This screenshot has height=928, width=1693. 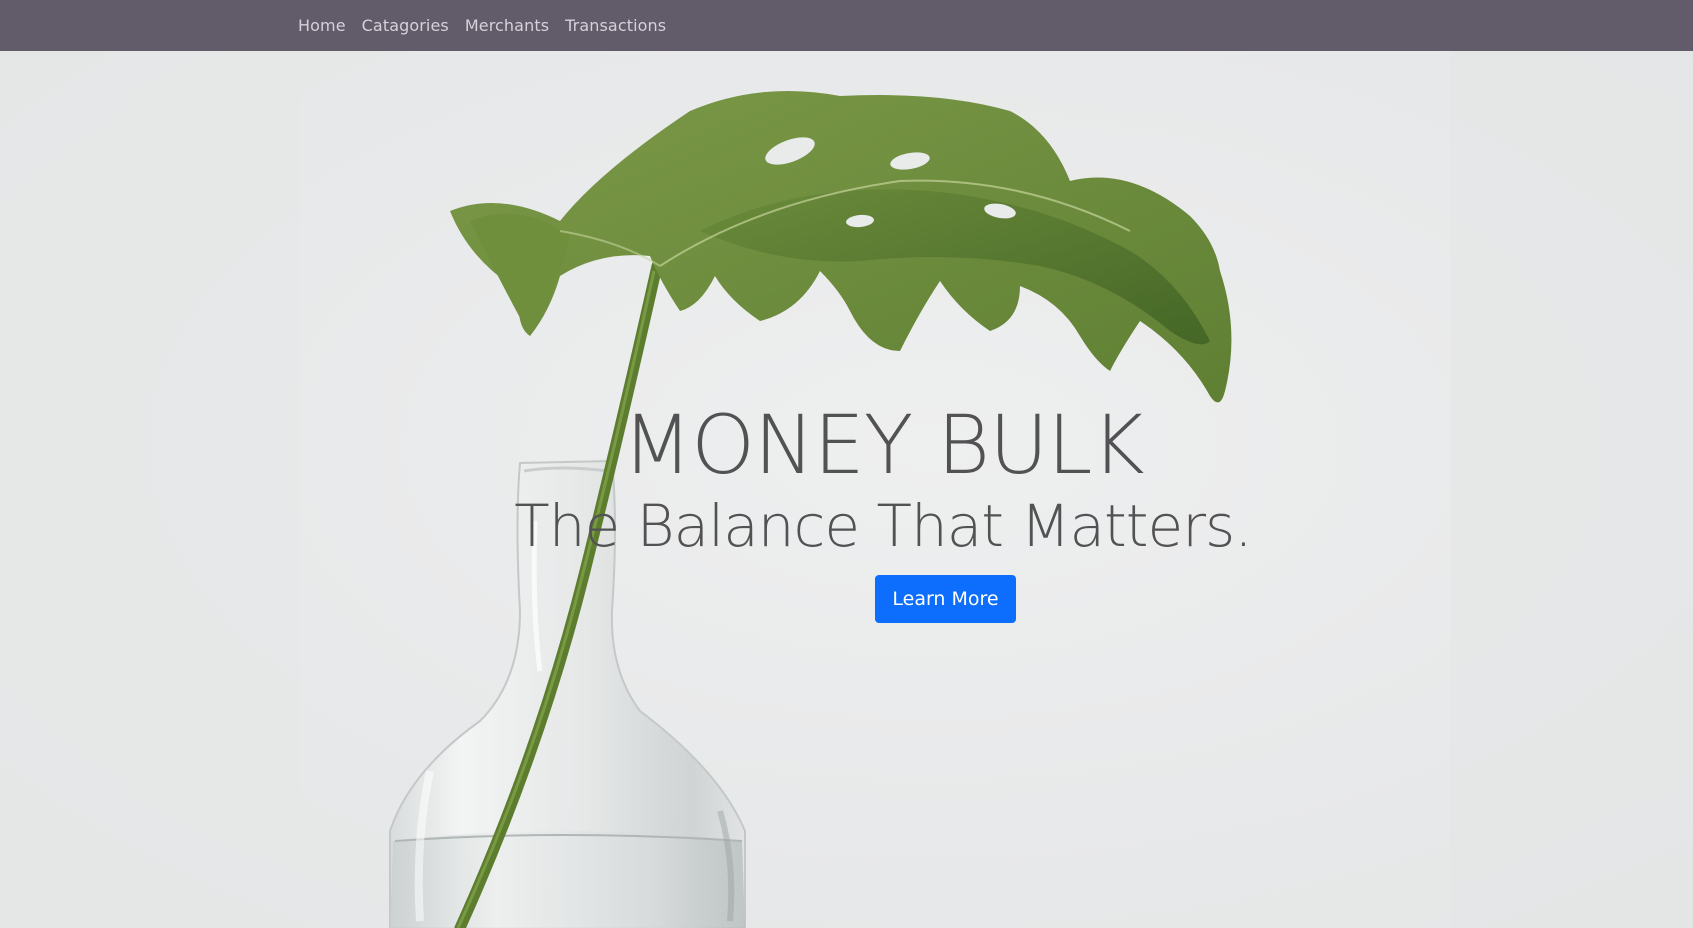 I want to click on nav-links: Home Catagories Merchants Transactions, so click(x=490, y=25).